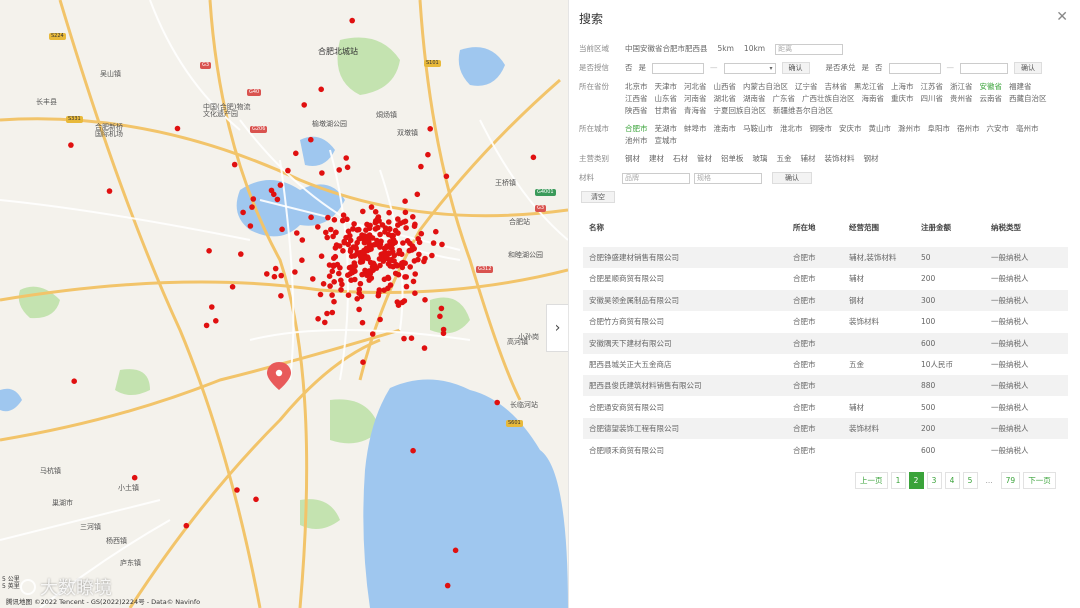 This screenshot has width=1080, height=608. What do you see at coordinates (791, 129) in the screenshot?
I see `city-option-5: 淮北市` at bounding box center [791, 129].